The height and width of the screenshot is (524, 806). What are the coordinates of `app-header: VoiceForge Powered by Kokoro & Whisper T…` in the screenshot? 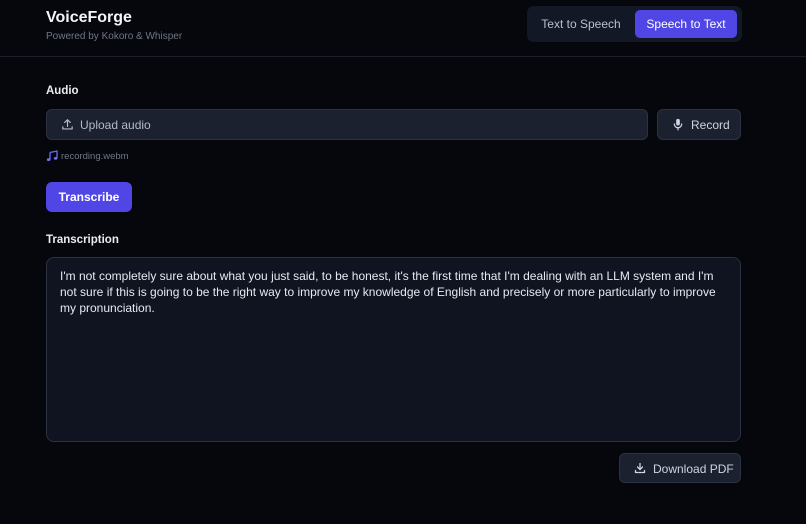 It's located at (403, 28).